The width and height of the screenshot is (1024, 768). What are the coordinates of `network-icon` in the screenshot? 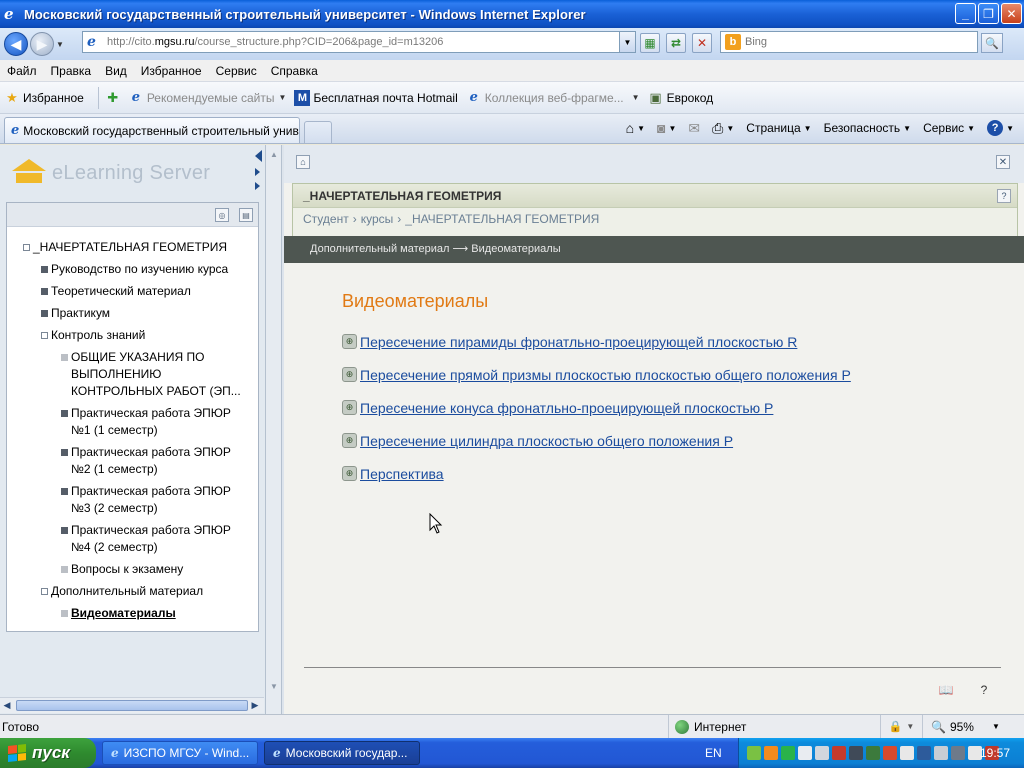 It's located at (941, 753).